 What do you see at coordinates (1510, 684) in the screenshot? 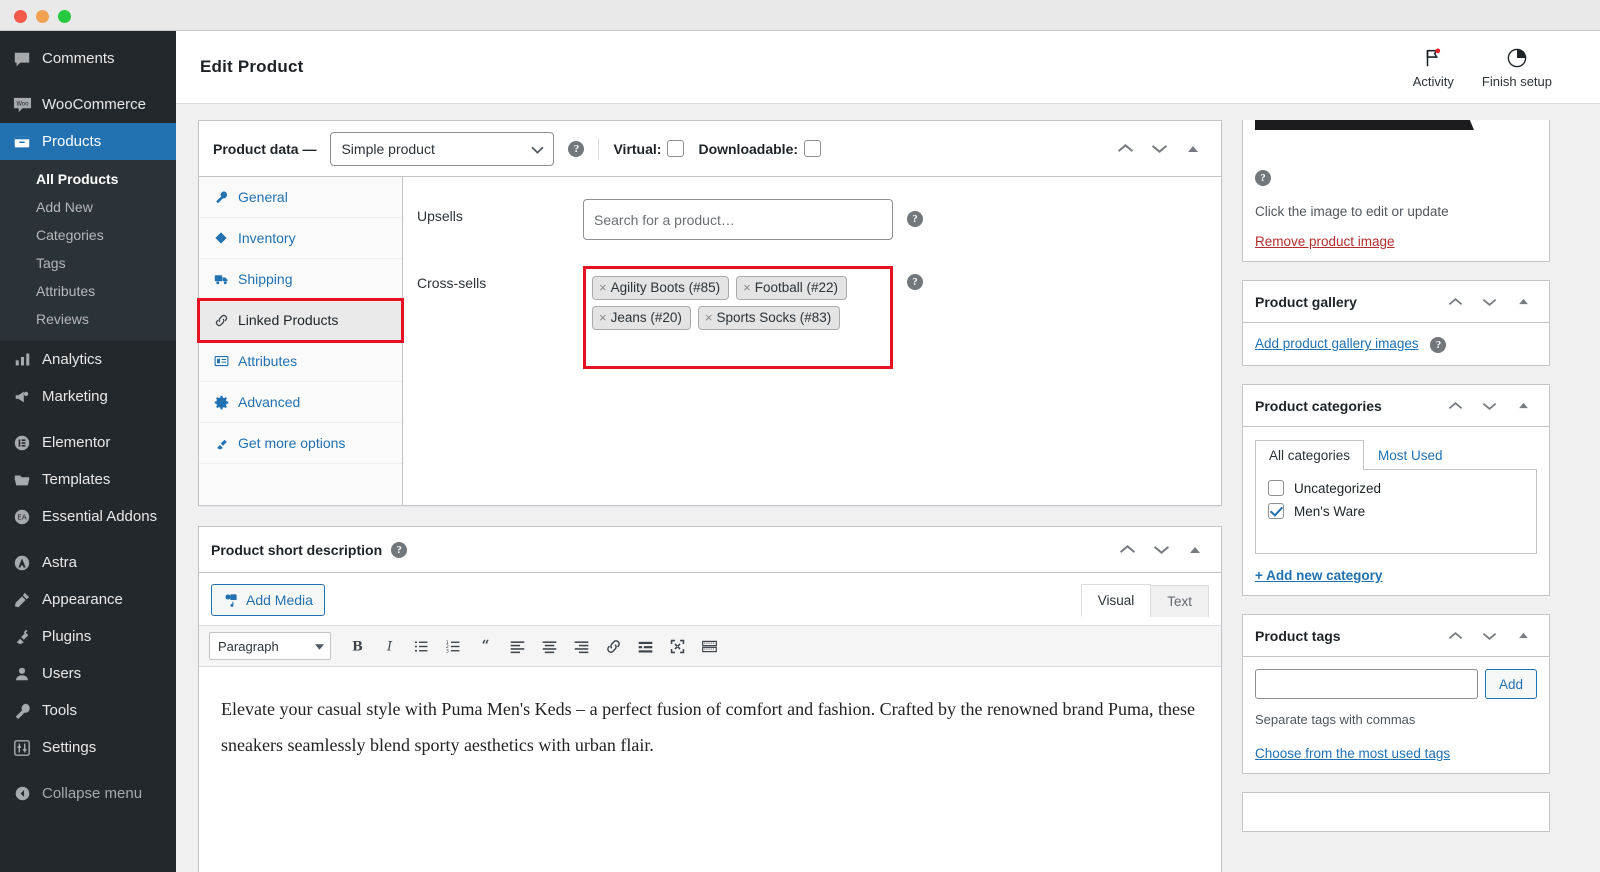
I see `add-tag-button: Add` at bounding box center [1510, 684].